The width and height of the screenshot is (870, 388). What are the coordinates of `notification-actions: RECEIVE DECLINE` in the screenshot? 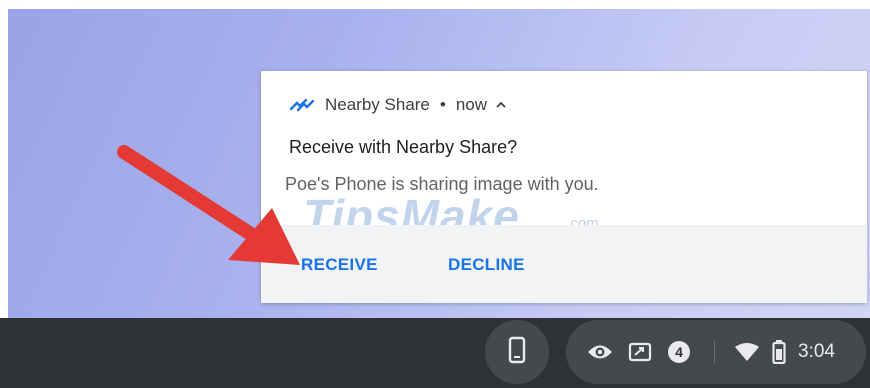 It's located at (564, 264).